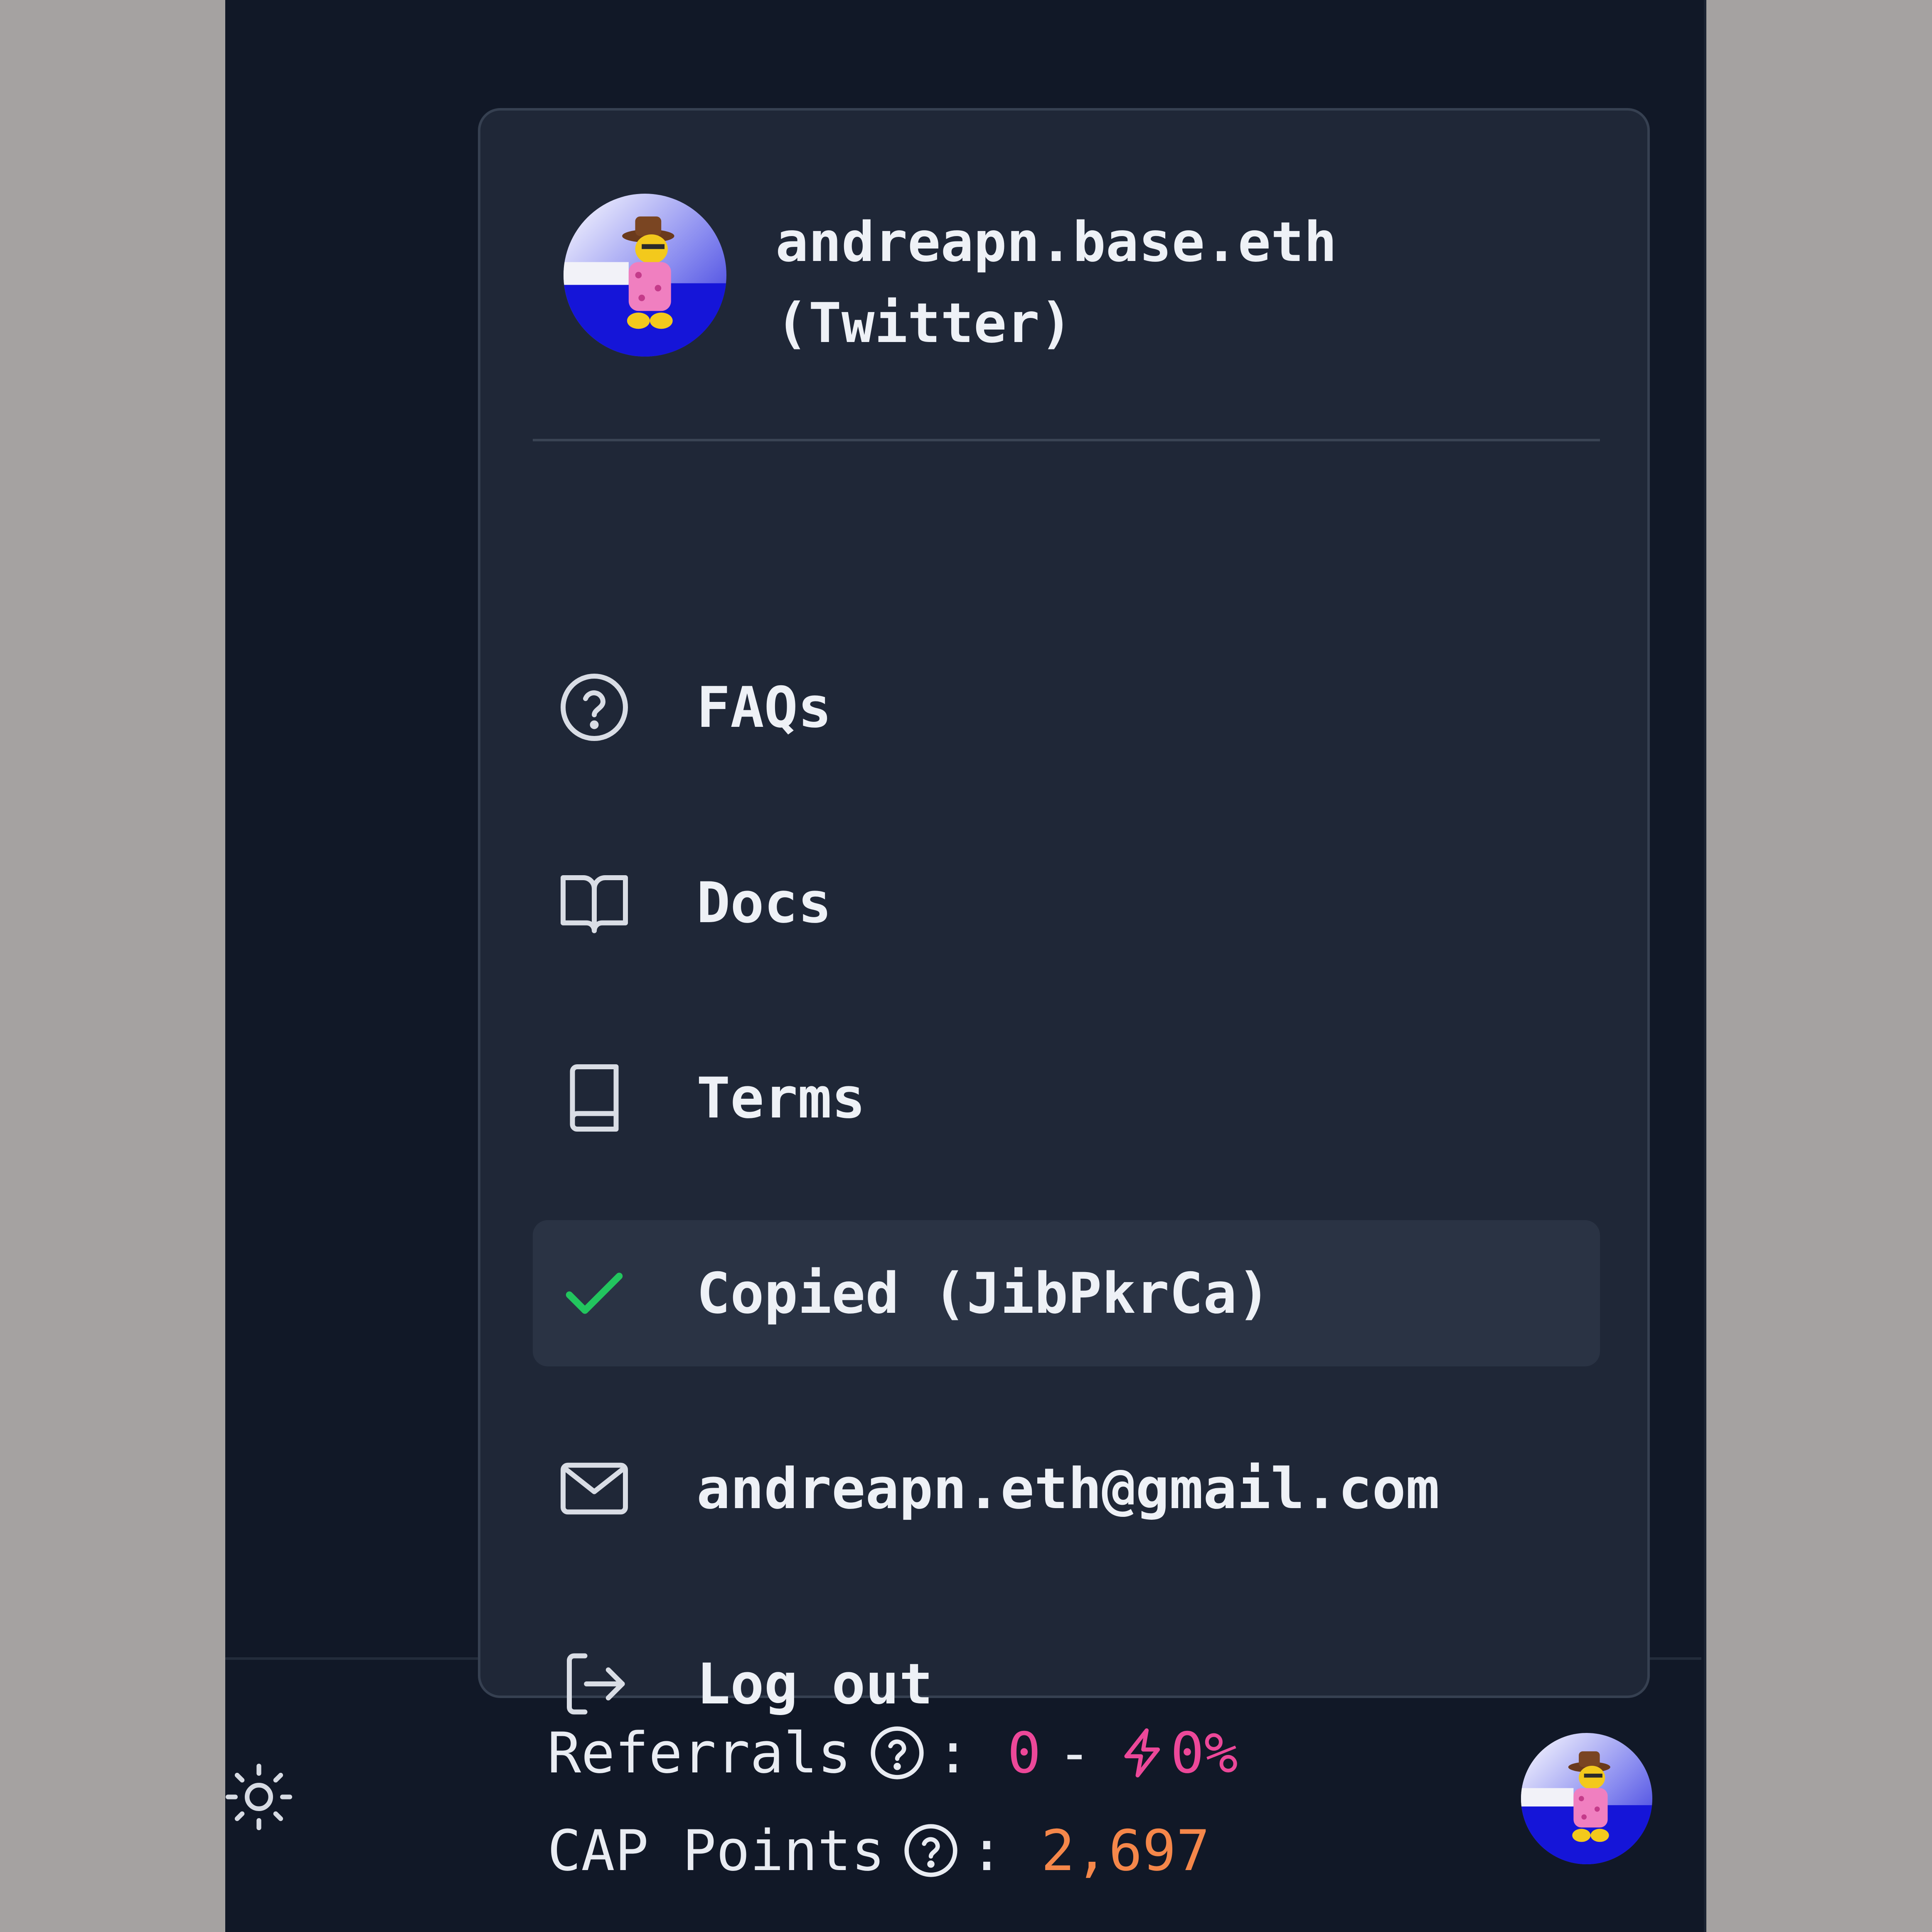 This screenshot has width=1932, height=1932. I want to click on menu-item-email: andreapn.eth@gmail.com, so click(1066, 1488).